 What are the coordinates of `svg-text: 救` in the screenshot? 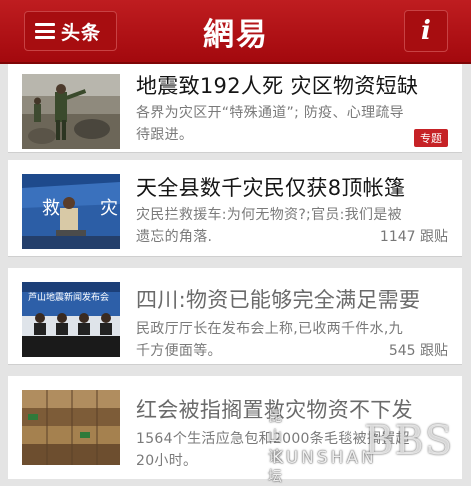 It's located at (51, 208).